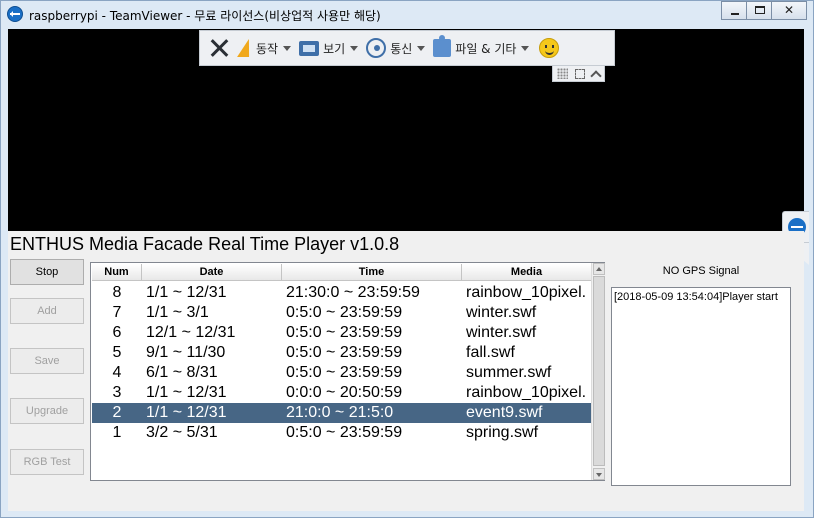  What do you see at coordinates (502, 432) in the screenshot?
I see `cell-media: spring.swf` at bounding box center [502, 432].